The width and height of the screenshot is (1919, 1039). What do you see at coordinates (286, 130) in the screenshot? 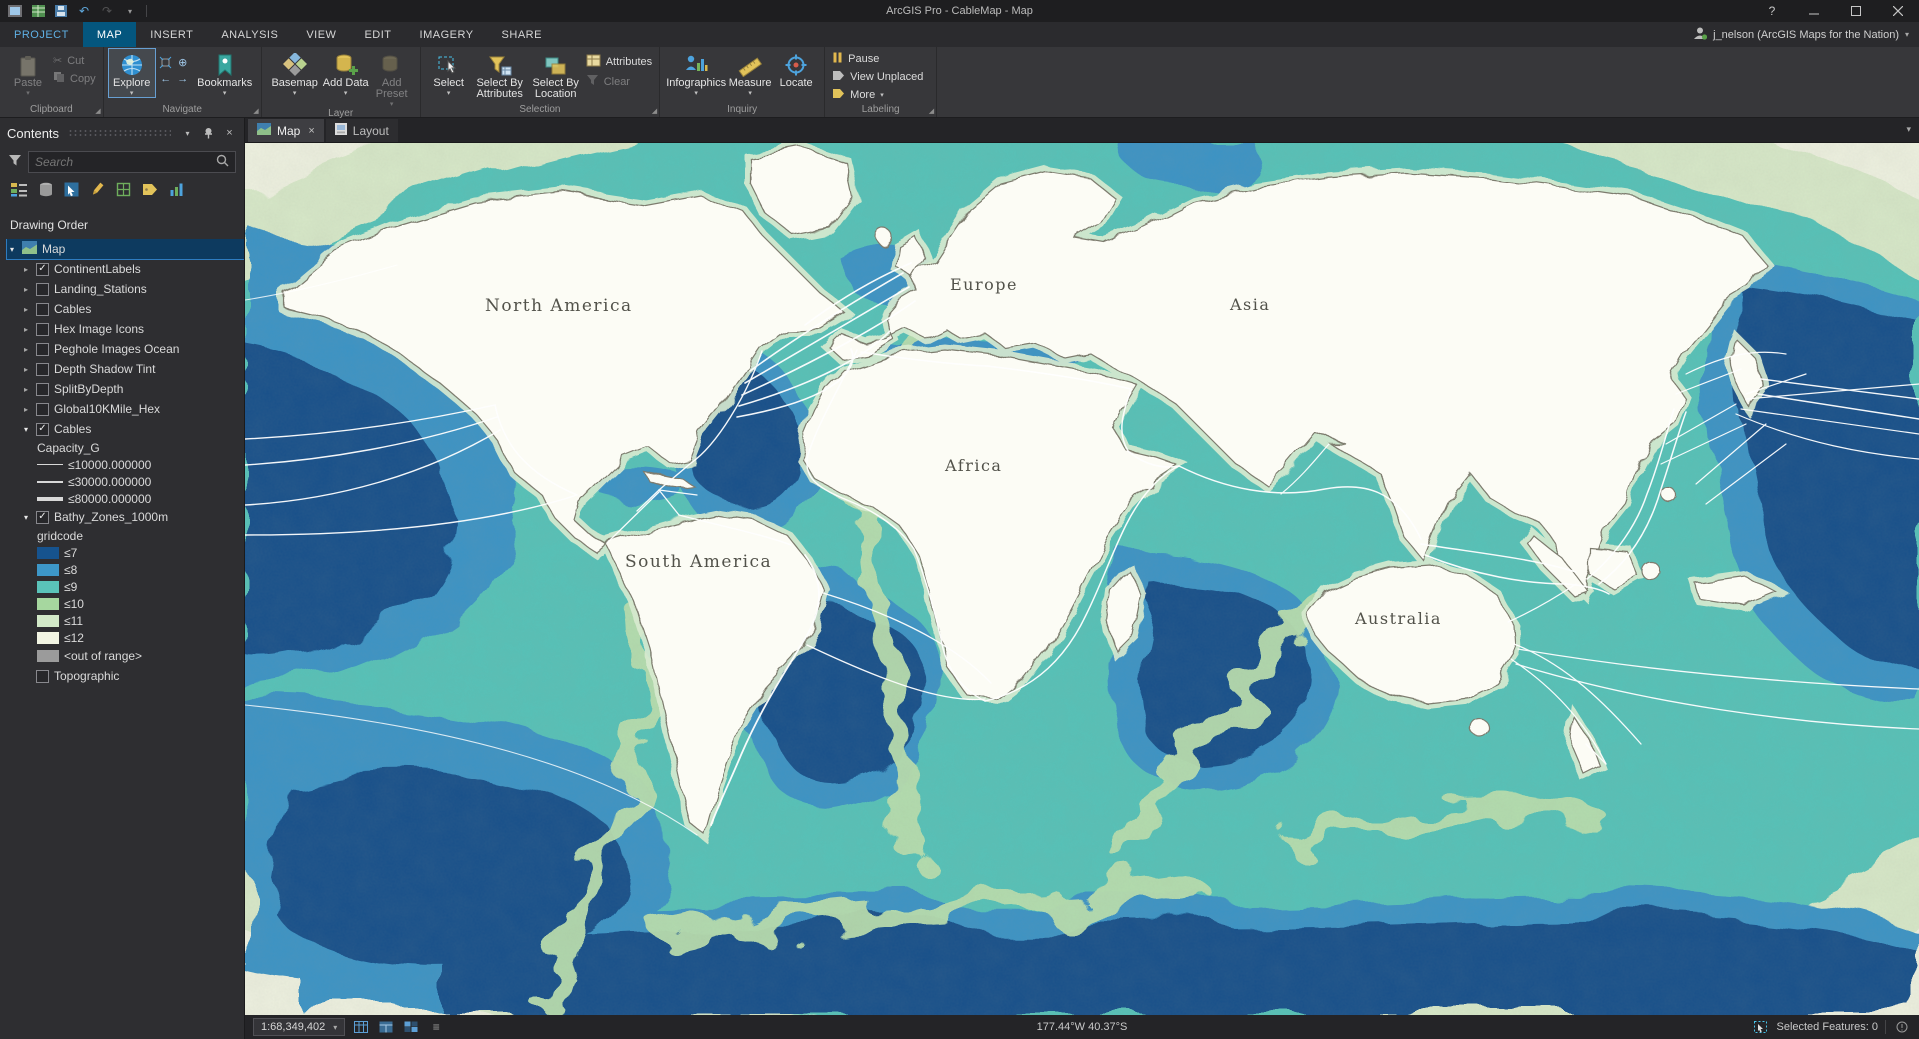
I see `view-tab-map: Map ×` at bounding box center [286, 130].